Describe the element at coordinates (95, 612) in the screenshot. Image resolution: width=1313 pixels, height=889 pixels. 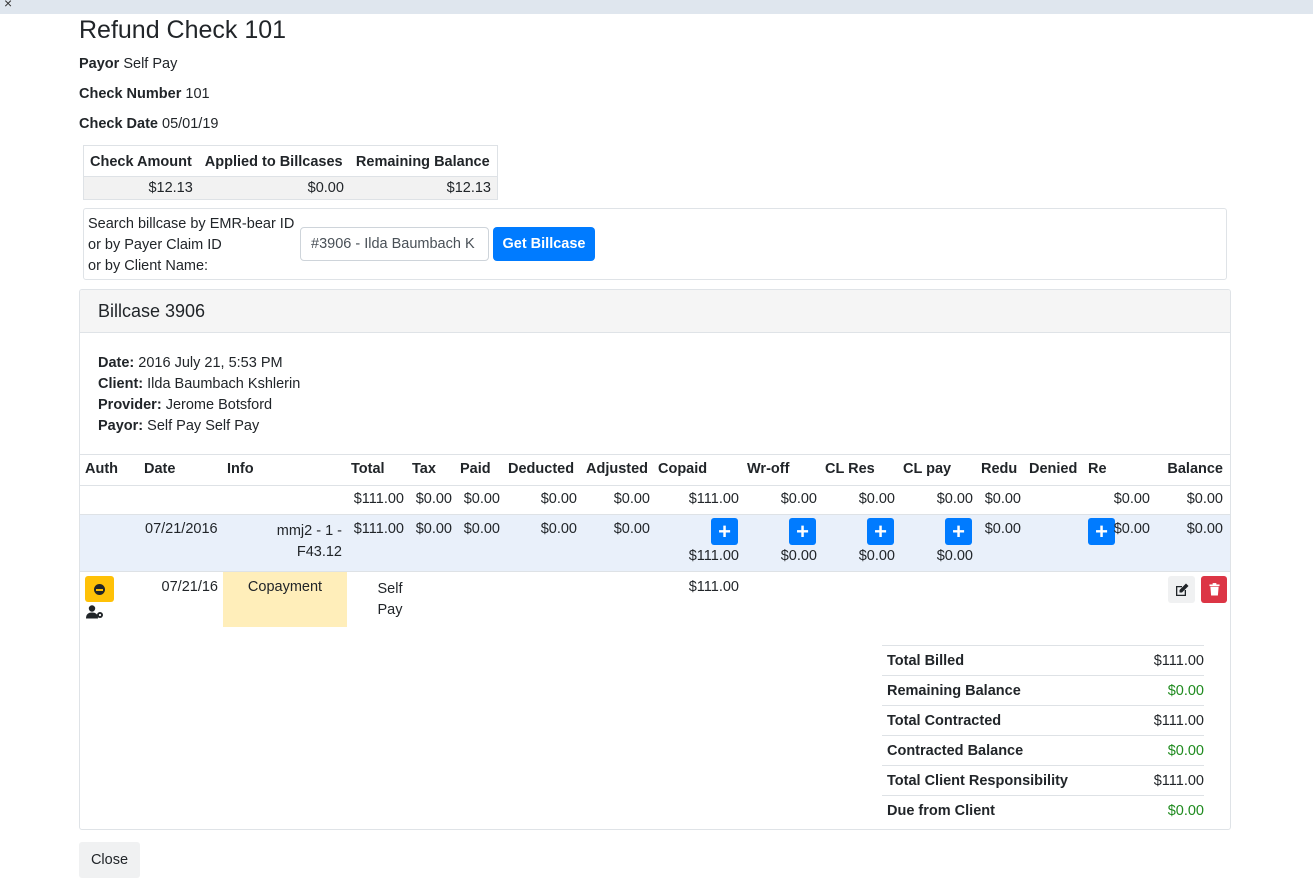
I see `user-settings-icon` at that location.